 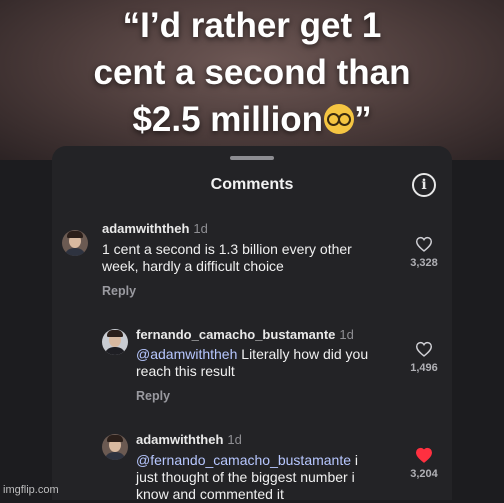 What do you see at coordinates (424, 463) in the screenshot?
I see `like-button: 3,204` at bounding box center [424, 463].